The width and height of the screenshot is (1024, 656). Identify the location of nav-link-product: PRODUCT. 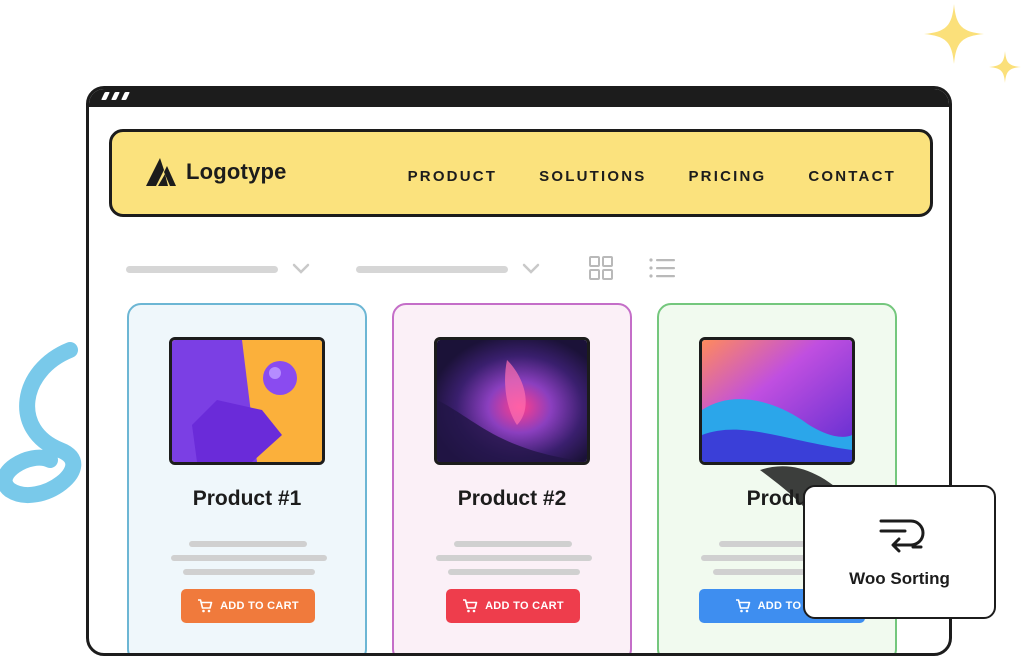
(453, 176).